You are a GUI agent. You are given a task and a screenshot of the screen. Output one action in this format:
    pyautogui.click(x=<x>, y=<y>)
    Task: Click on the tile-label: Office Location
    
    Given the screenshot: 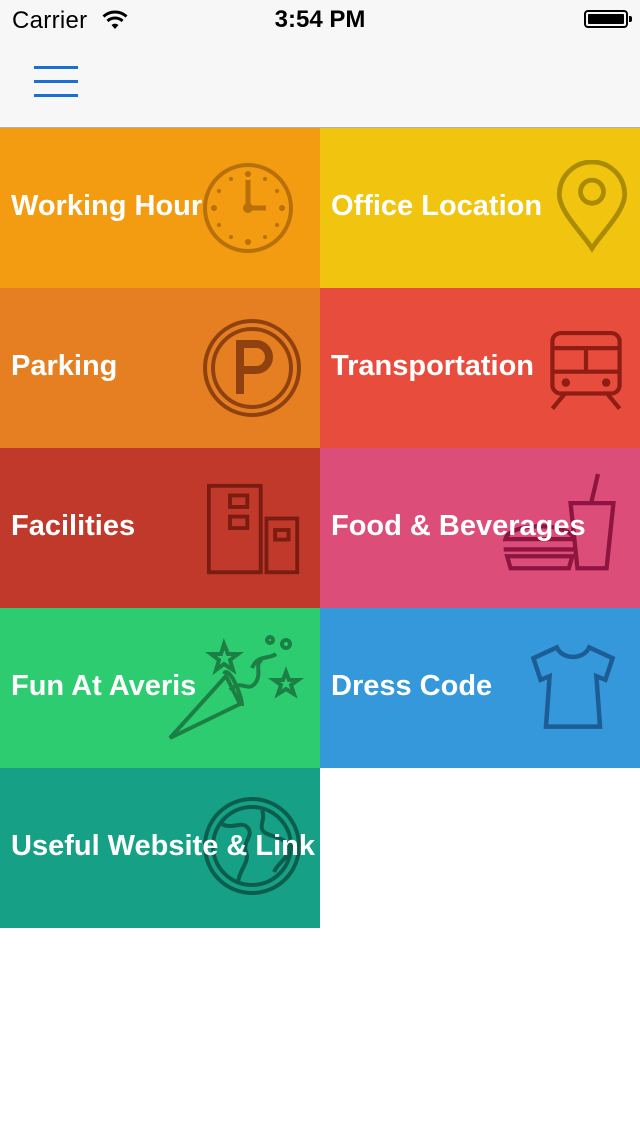 What is the action you would take?
    pyautogui.click(x=437, y=206)
    